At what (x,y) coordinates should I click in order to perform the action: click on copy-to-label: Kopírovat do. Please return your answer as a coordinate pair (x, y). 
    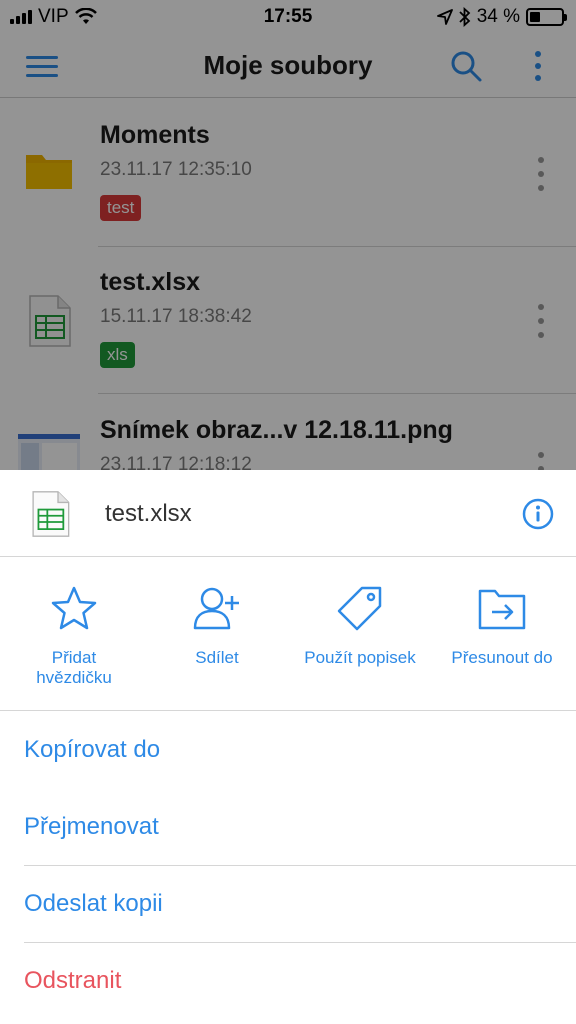
    Looking at the image, I should click on (92, 749).